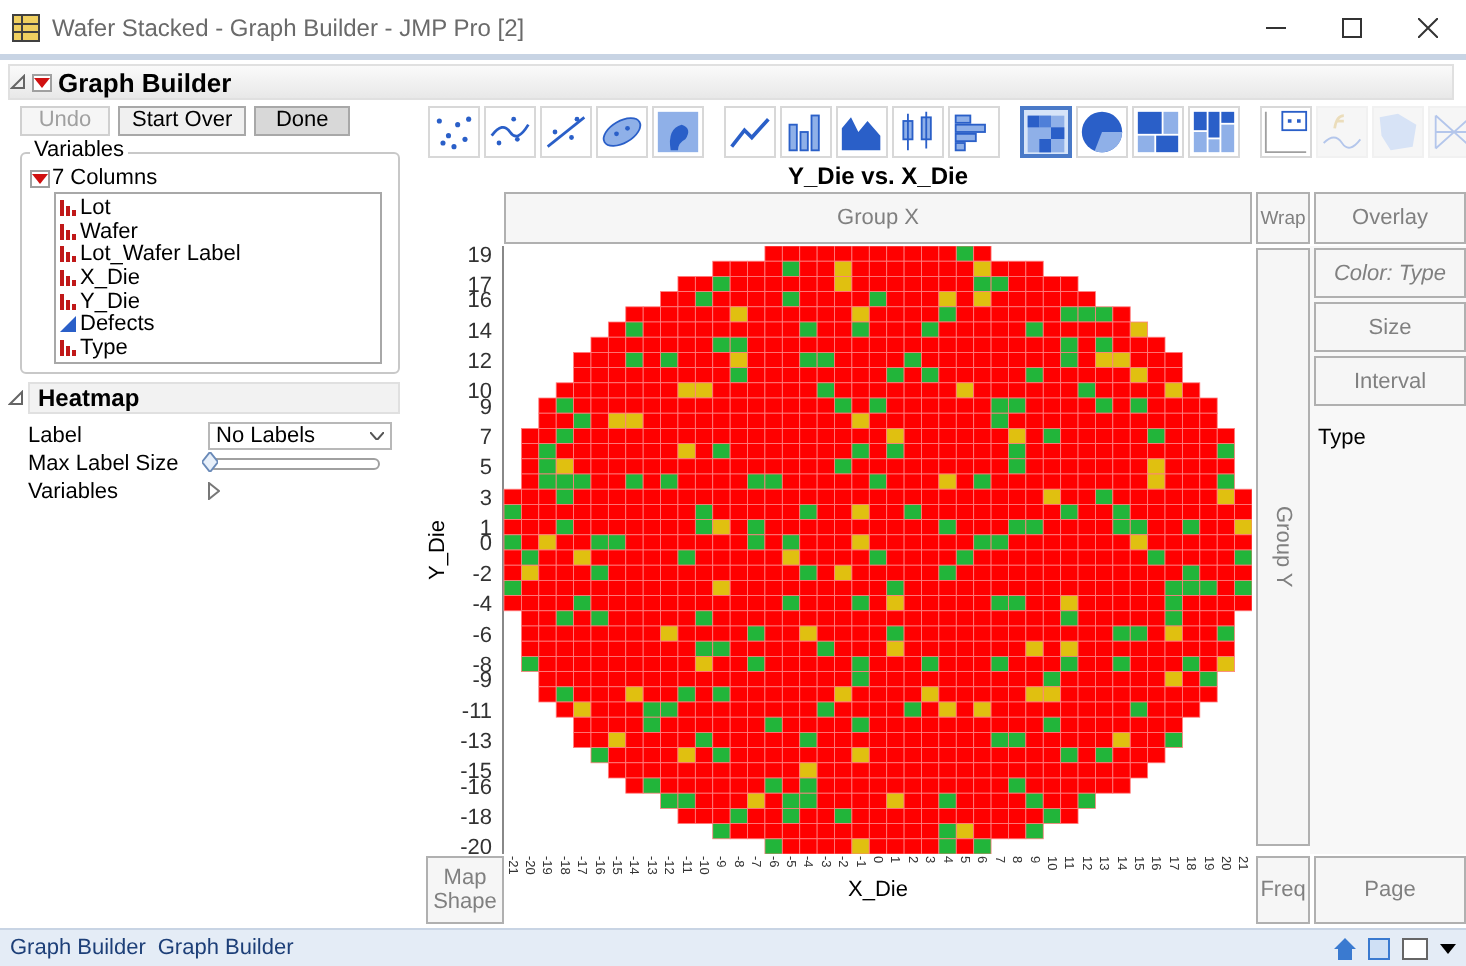  Describe the element at coordinates (750, 132) in the screenshot. I see `line-chart-tool` at that location.